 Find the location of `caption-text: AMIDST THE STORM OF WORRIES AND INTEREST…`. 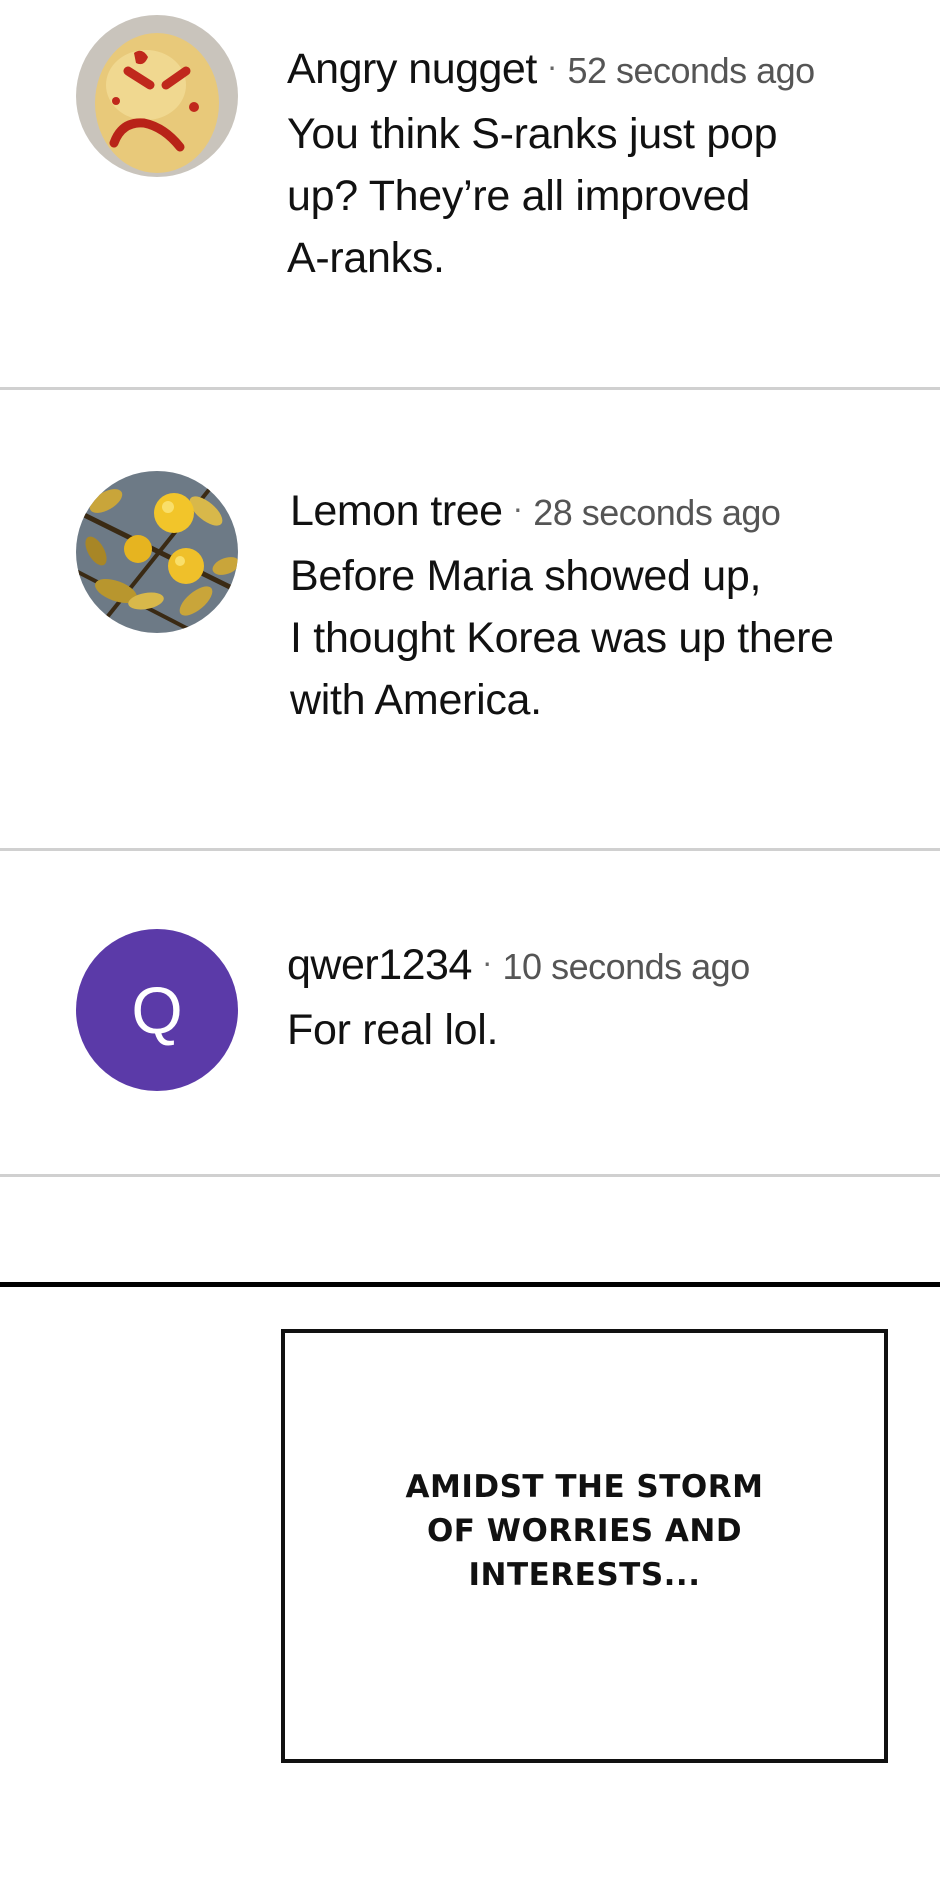

caption-text: AMIDST THE STORM OF WORRIES AND INTEREST… is located at coordinates (585, 1531).